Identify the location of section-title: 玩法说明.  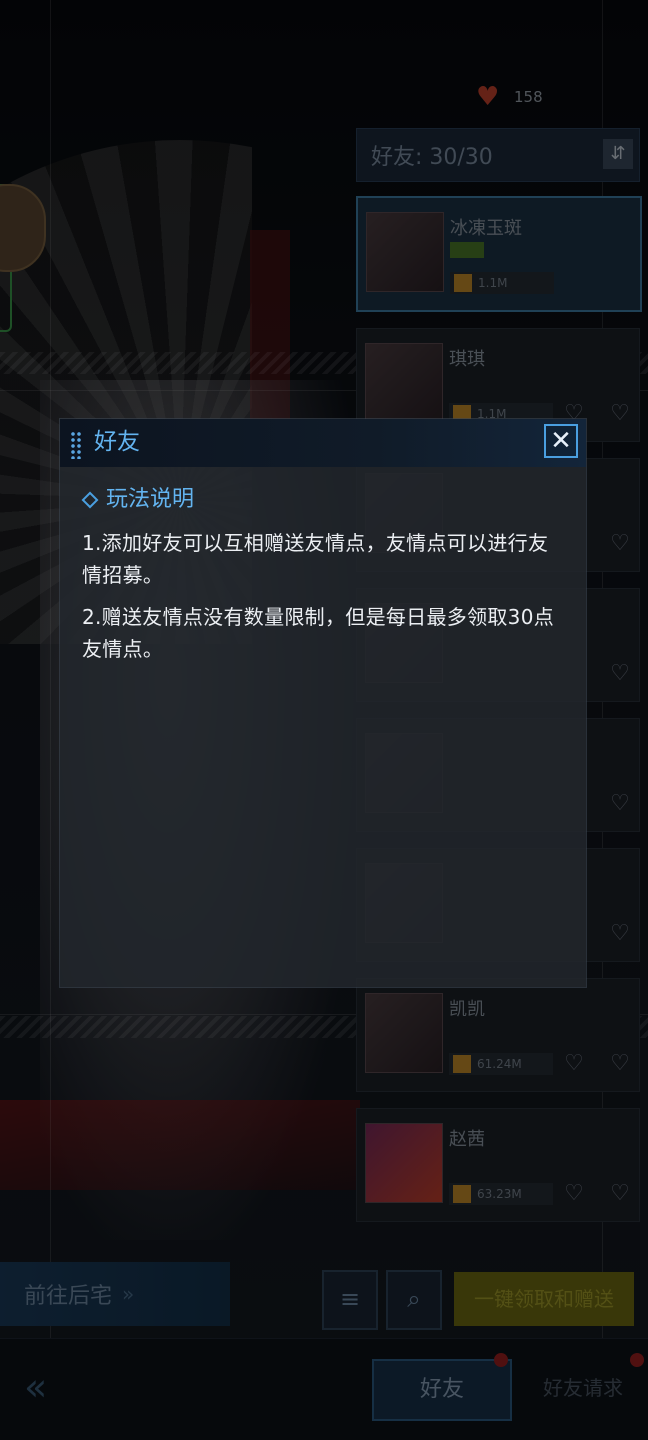
(150, 499).